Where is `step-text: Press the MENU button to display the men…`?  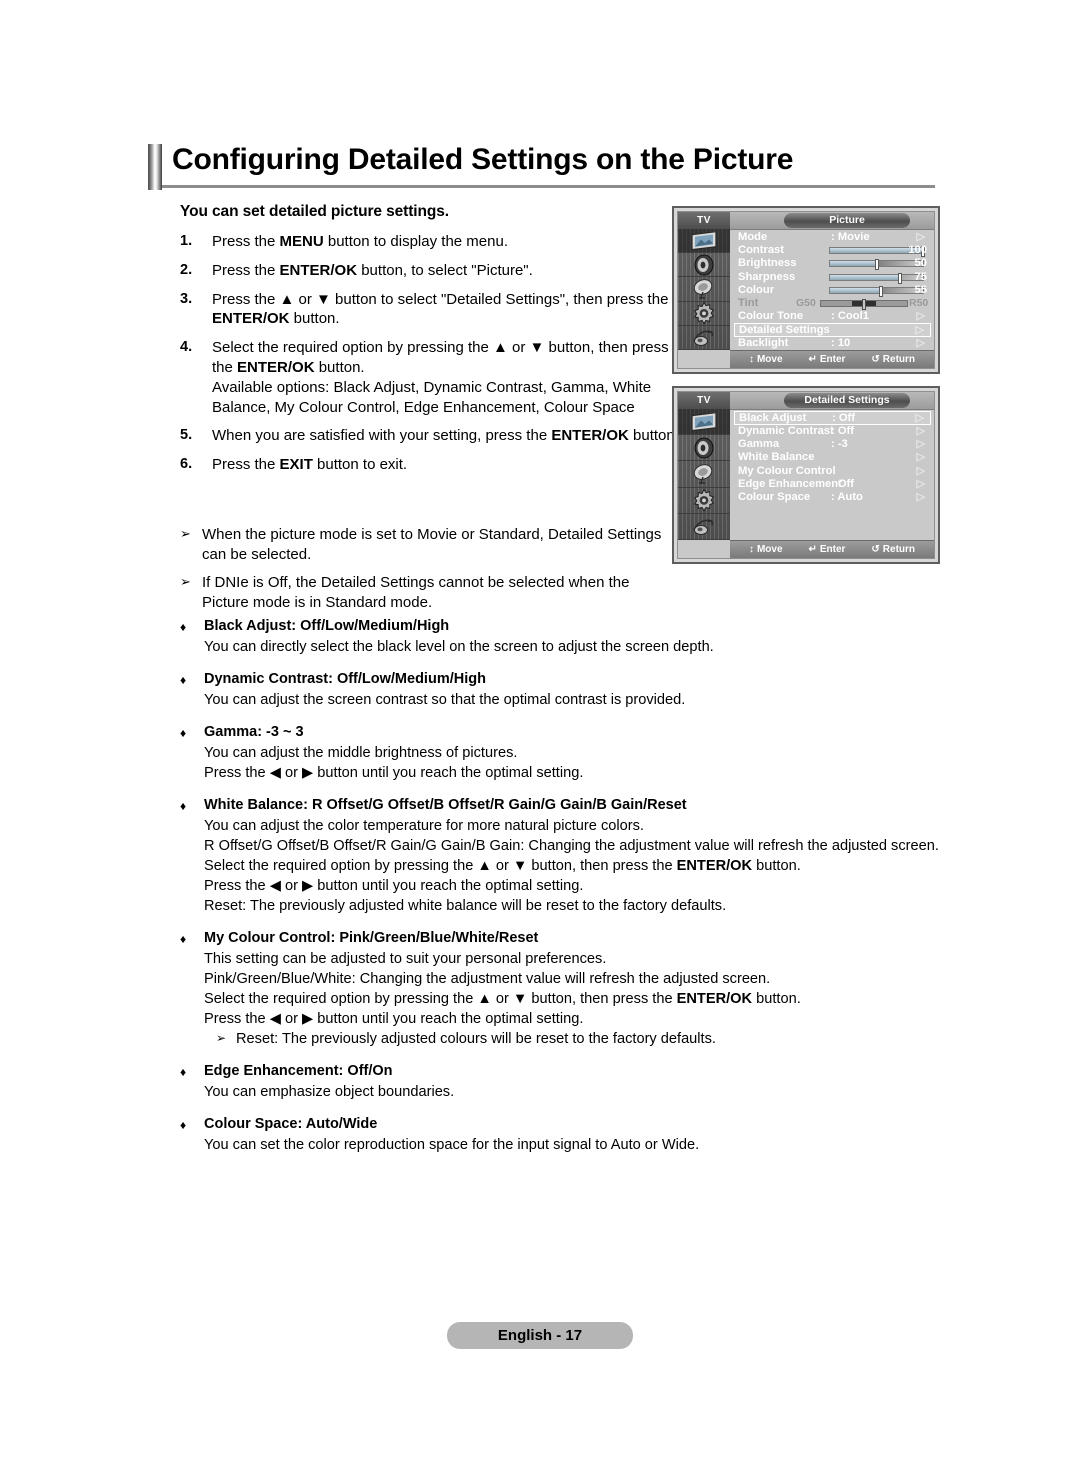 step-text: Press the MENU button to display the men… is located at coordinates (360, 241).